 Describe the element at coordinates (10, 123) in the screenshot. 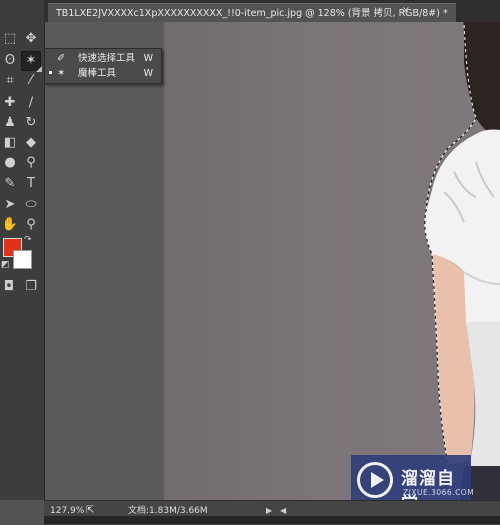

I see `clone-stamp-icon: ♟` at that location.